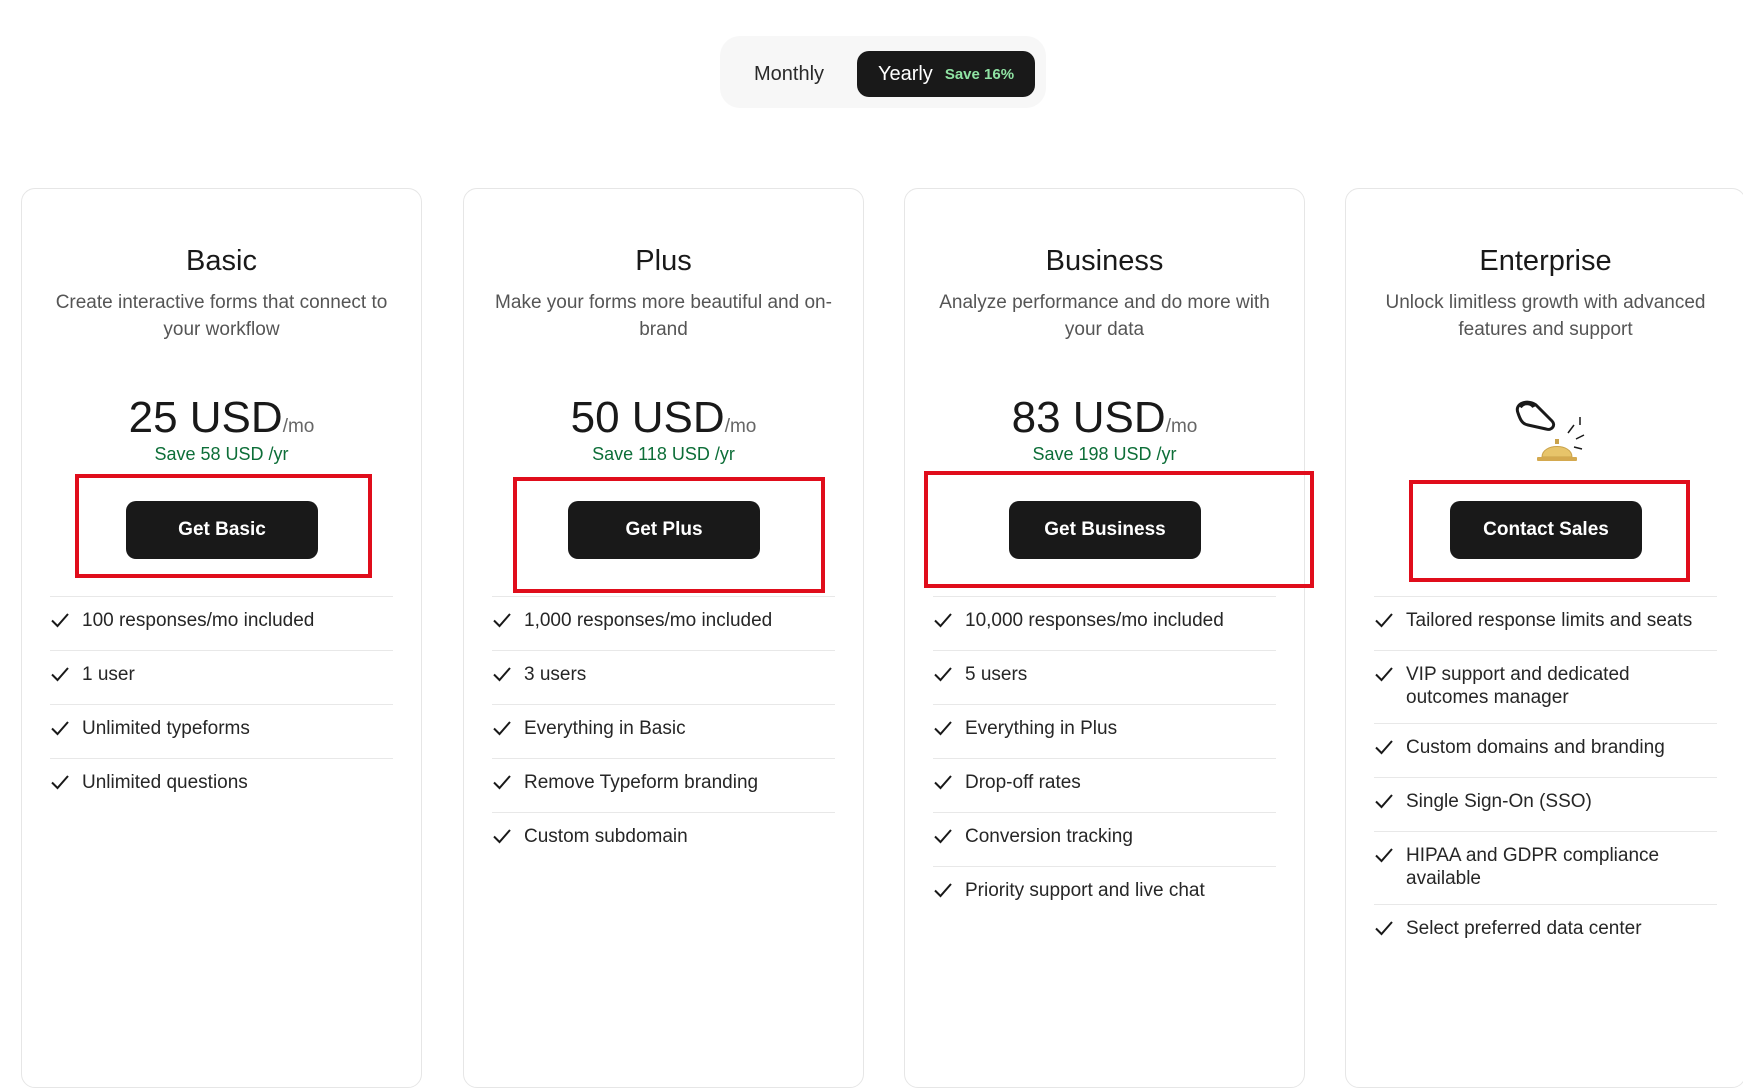 The width and height of the screenshot is (1743, 1088). I want to click on feature-item: 100 responses/mo included, so click(221, 623).